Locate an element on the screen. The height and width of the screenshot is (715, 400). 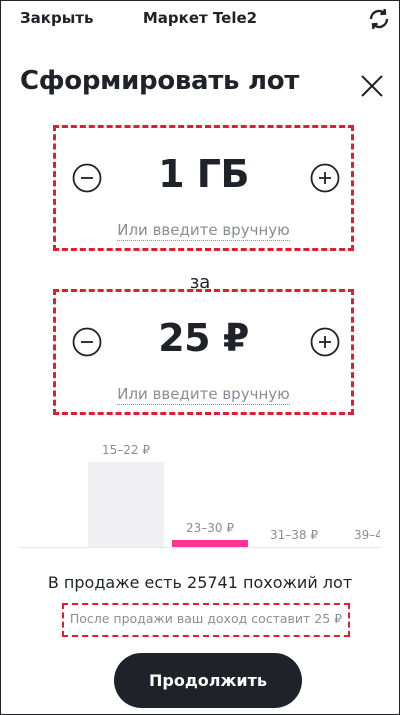
amount-manual-entry-label: Или введите вручную is located at coordinates (203, 231).